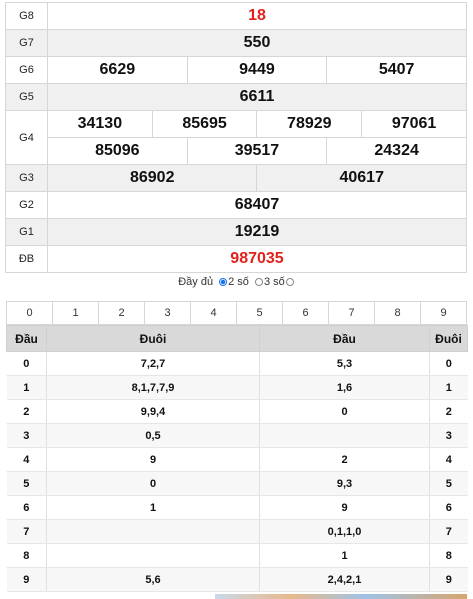 This screenshot has height=599, width=473. What do you see at coordinates (153, 387) in the screenshot?
I see `row-tail-list: 8,1,7,7,9` at bounding box center [153, 387].